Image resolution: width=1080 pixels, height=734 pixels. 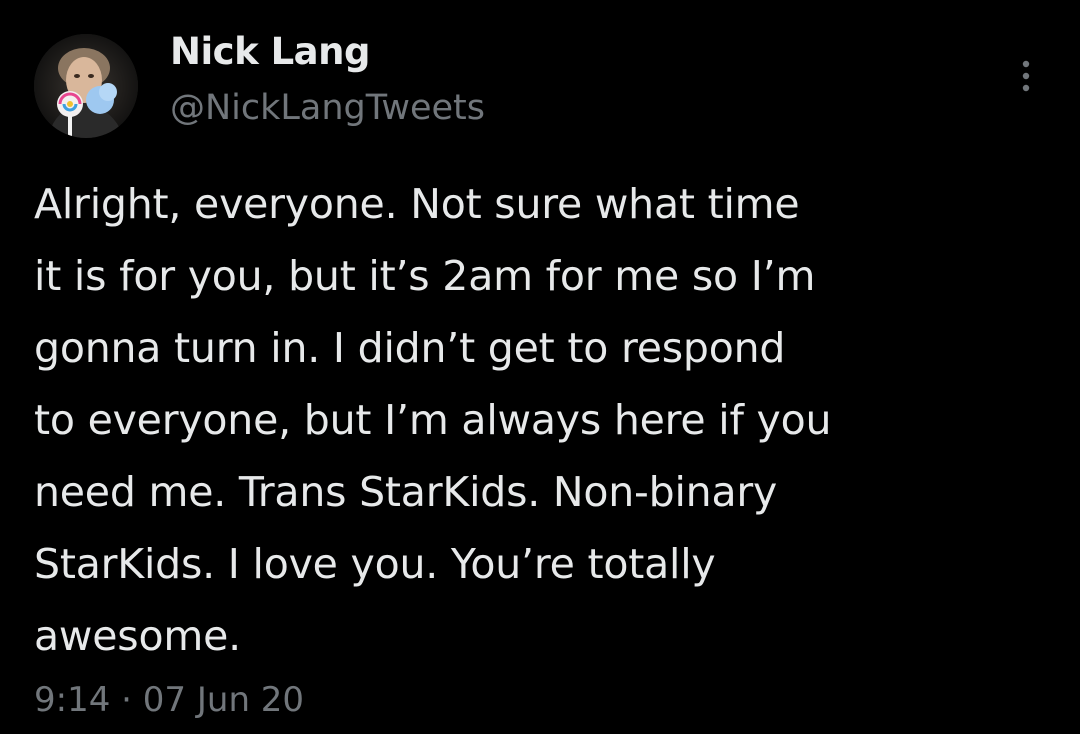 I want to click on more-options-button, so click(x=1026, y=78).